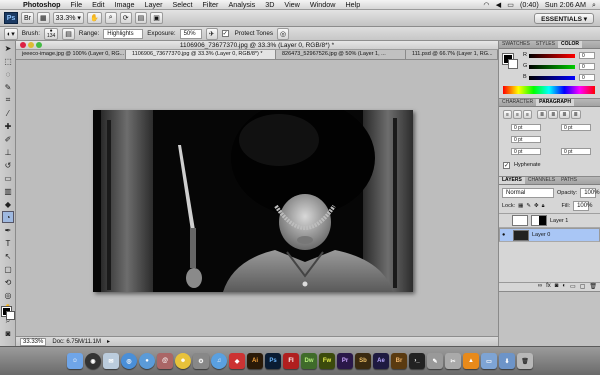  I want to click on align-center-icon: ≡, so click(517, 114).